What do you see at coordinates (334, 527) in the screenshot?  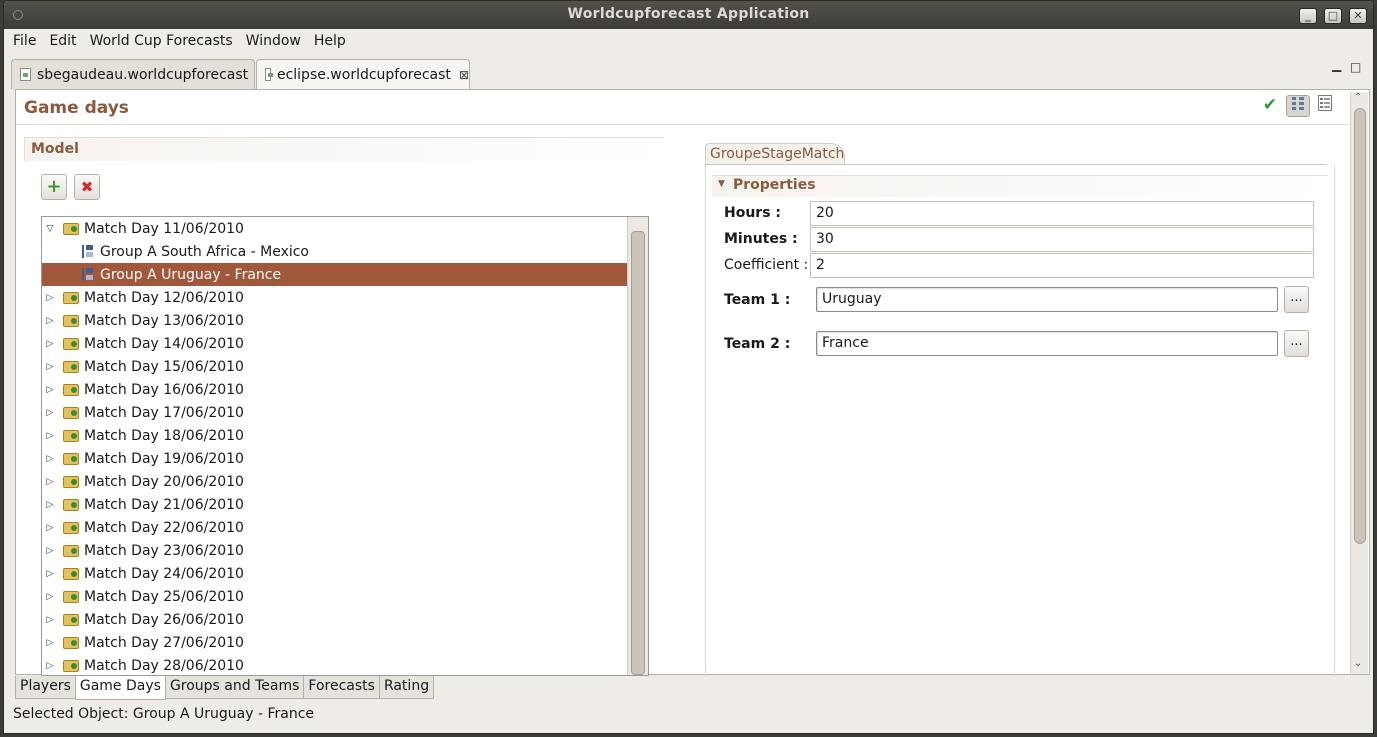 I see `tree-item-match-day: ▷ Match Day 22/06/2010` at bounding box center [334, 527].